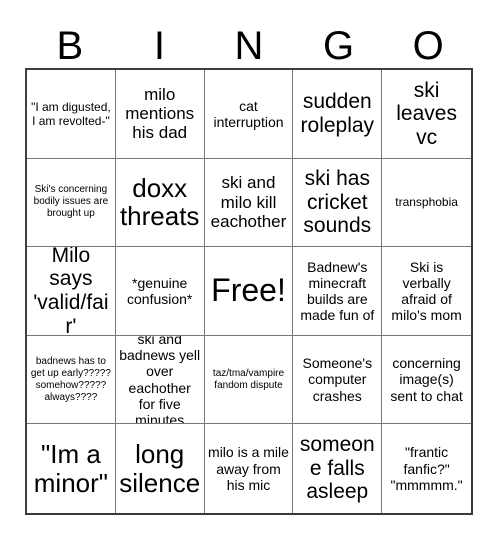 Image resolution: width=500 pixels, height=544 pixels. I want to click on bingo-cell-g2: ski has cricket sounds, so click(338, 203).